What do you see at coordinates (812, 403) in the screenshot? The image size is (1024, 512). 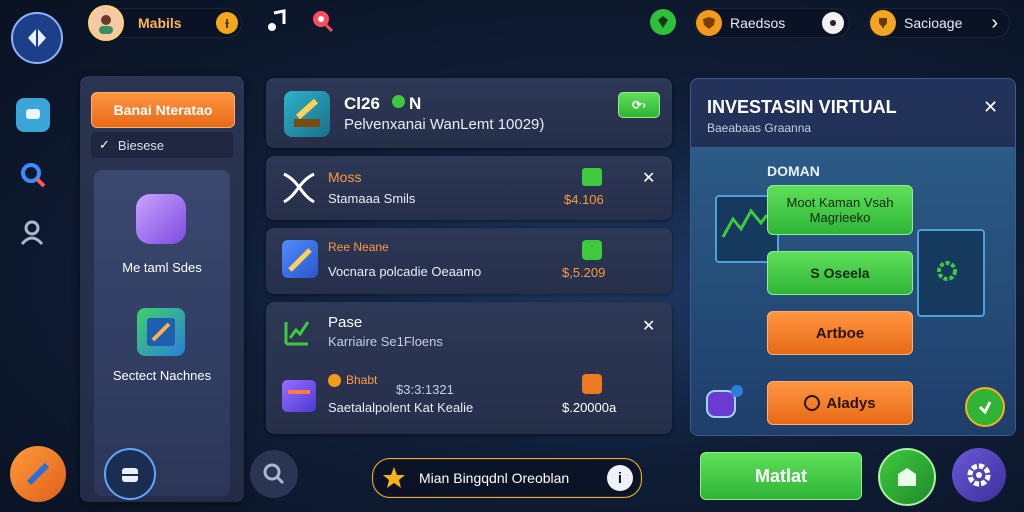 I see `circle-icon` at bounding box center [812, 403].